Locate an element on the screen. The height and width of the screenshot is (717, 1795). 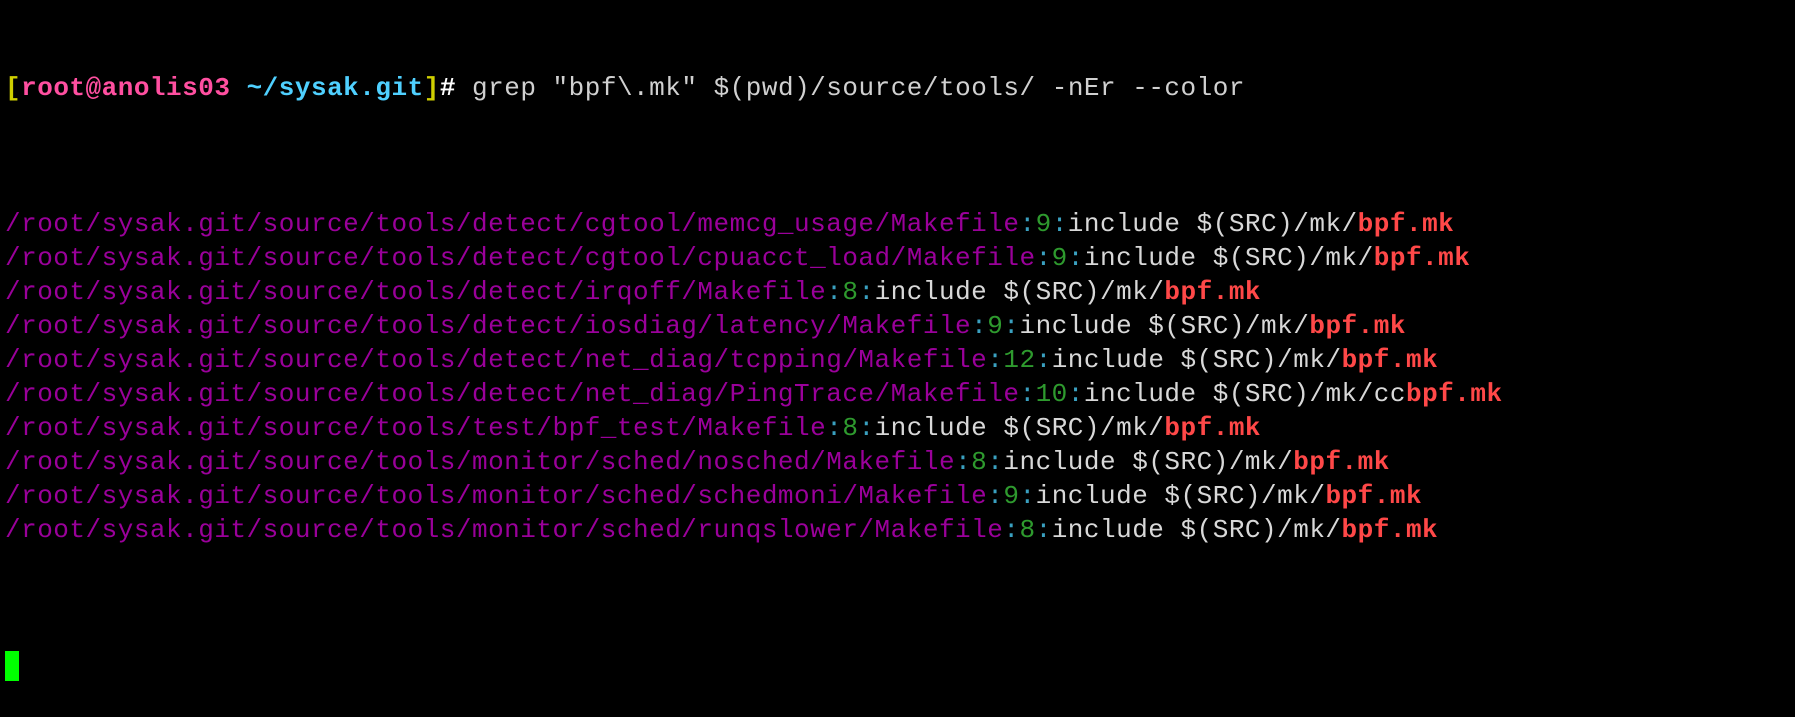
terminal-cursor is located at coordinates (12, 666).